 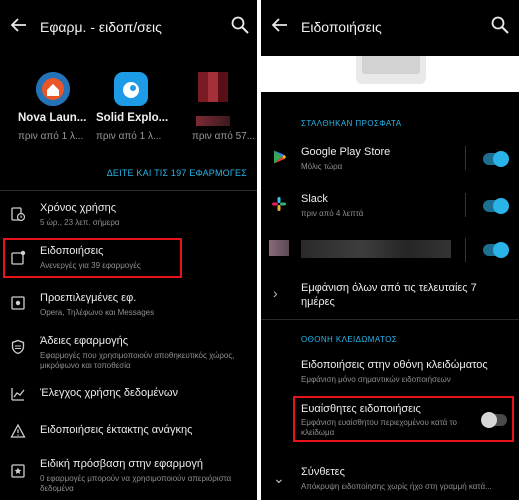 I want to click on item-title: Σύνθετες, so click(x=323, y=472).